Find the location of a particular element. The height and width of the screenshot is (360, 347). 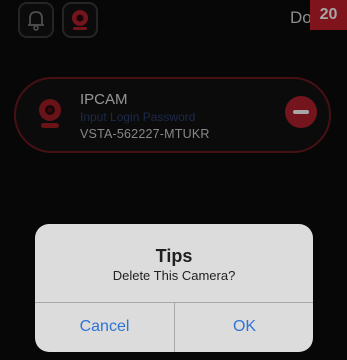

cancel-button: Cancel is located at coordinates (104, 327).